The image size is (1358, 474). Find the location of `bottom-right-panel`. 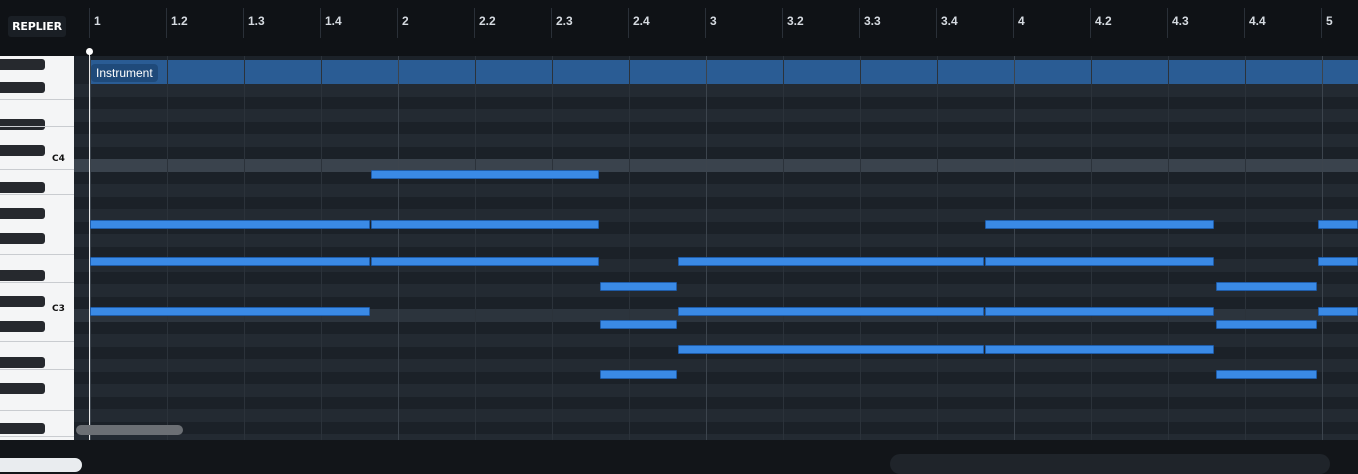

bottom-right-panel is located at coordinates (1110, 464).